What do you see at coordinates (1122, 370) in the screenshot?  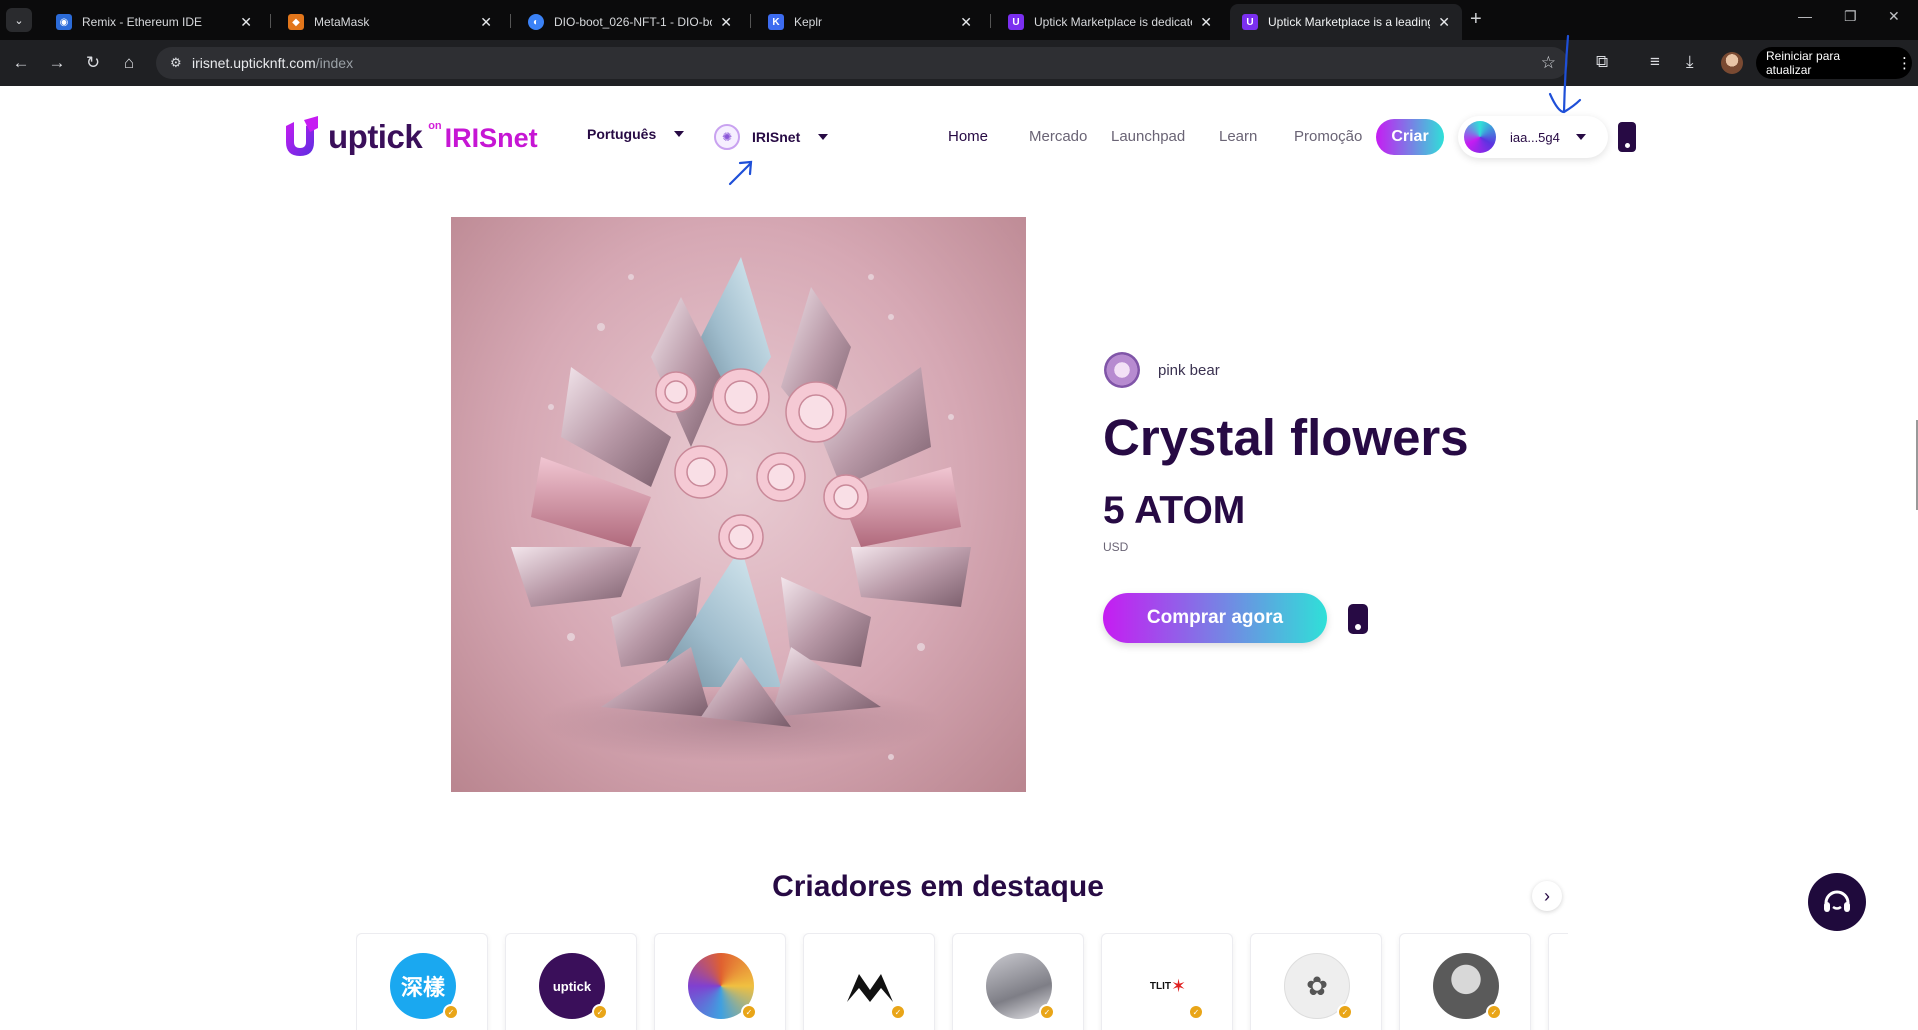 I see `creator-avatar` at bounding box center [1122, 370].